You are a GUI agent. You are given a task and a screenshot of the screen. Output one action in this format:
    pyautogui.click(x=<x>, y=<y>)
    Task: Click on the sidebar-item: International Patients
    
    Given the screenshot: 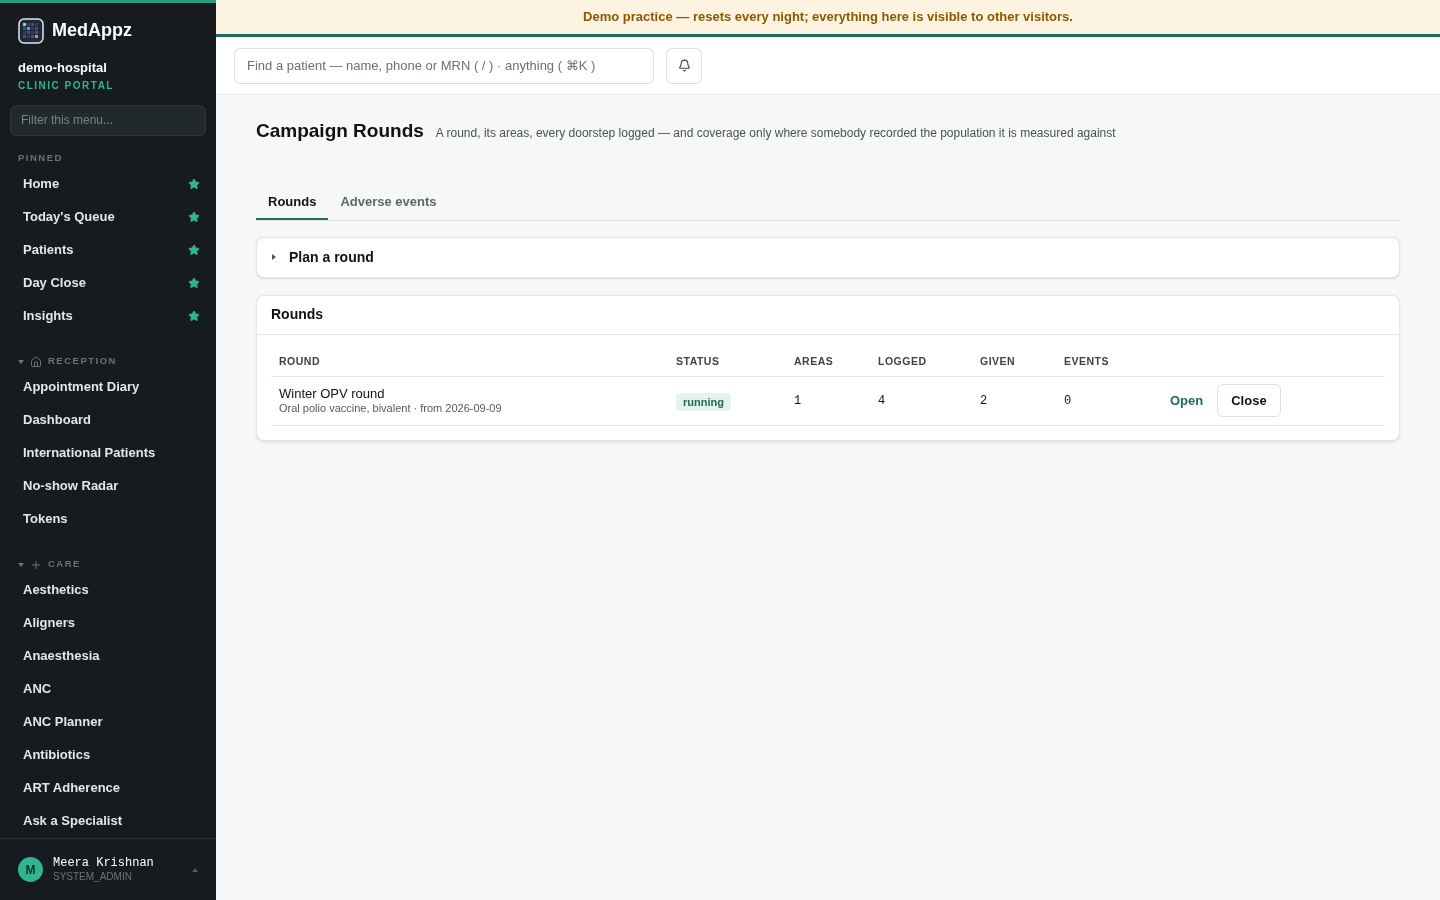 What is the action you would take?
    pyautogui.click(x=108, y=453)
    